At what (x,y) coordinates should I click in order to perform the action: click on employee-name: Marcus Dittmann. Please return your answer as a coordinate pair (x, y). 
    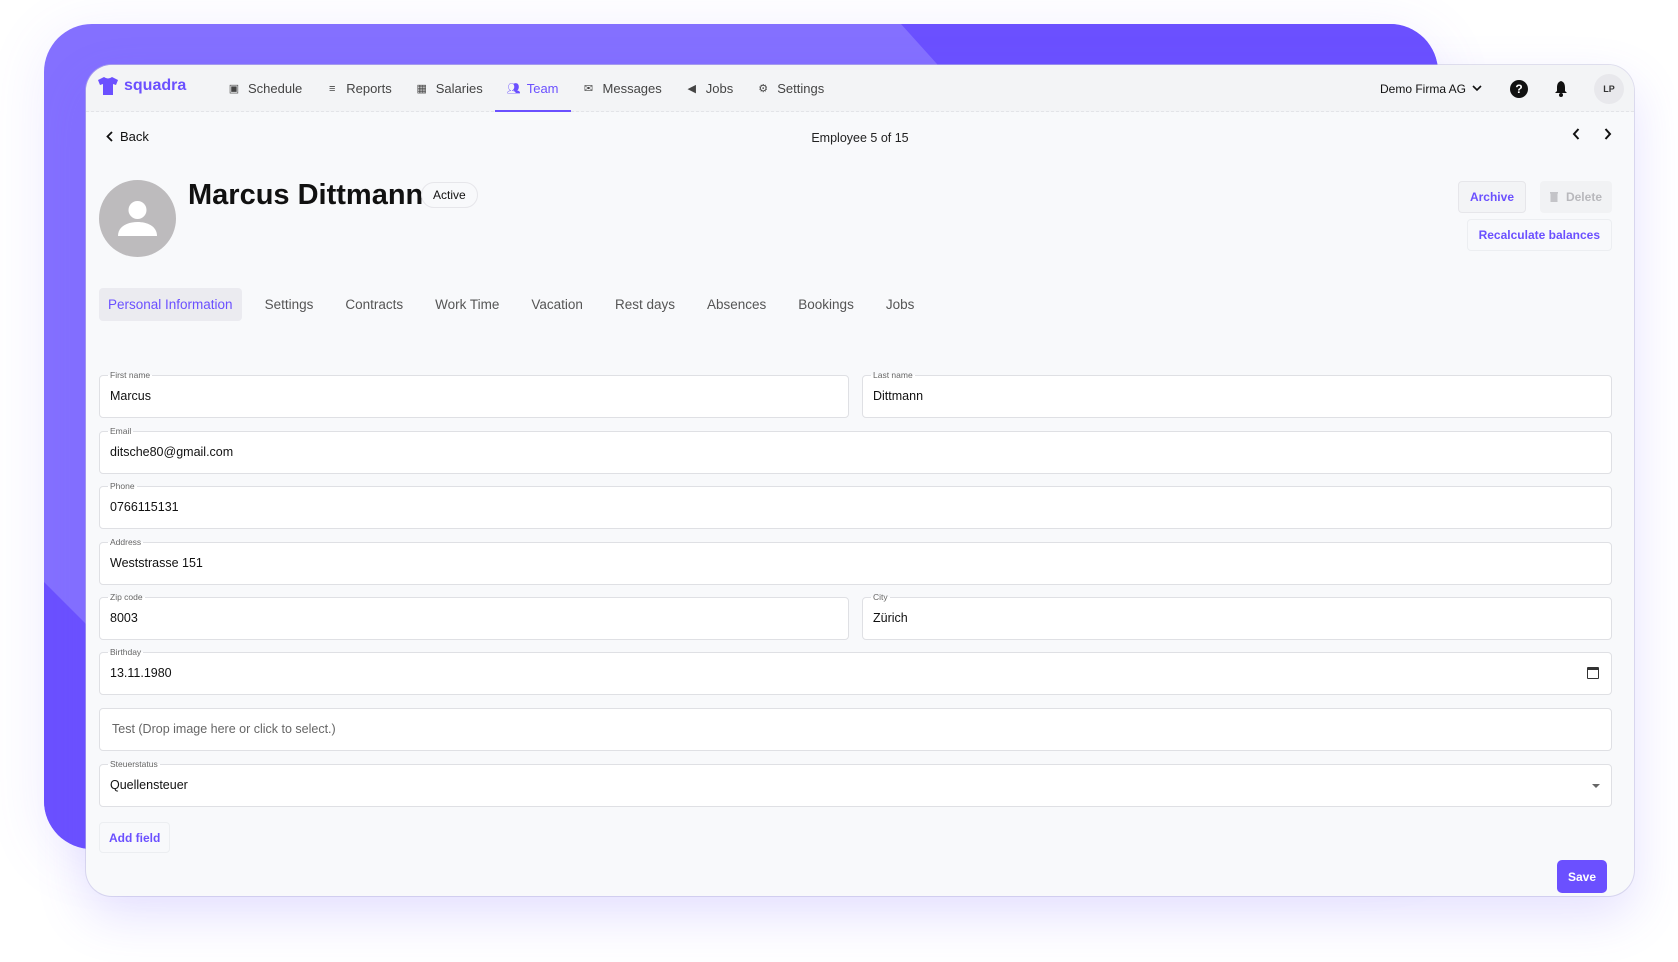
    Looking at the image, I should click on (306, 195).